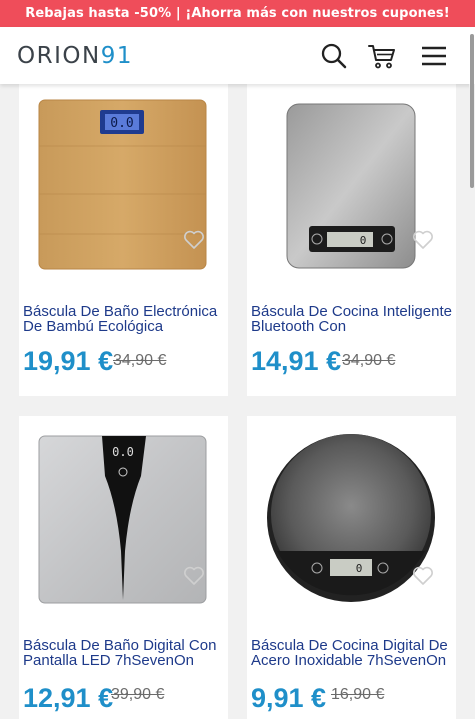  I want to click on product-old-price: 39,90 €, so click(138, 694).